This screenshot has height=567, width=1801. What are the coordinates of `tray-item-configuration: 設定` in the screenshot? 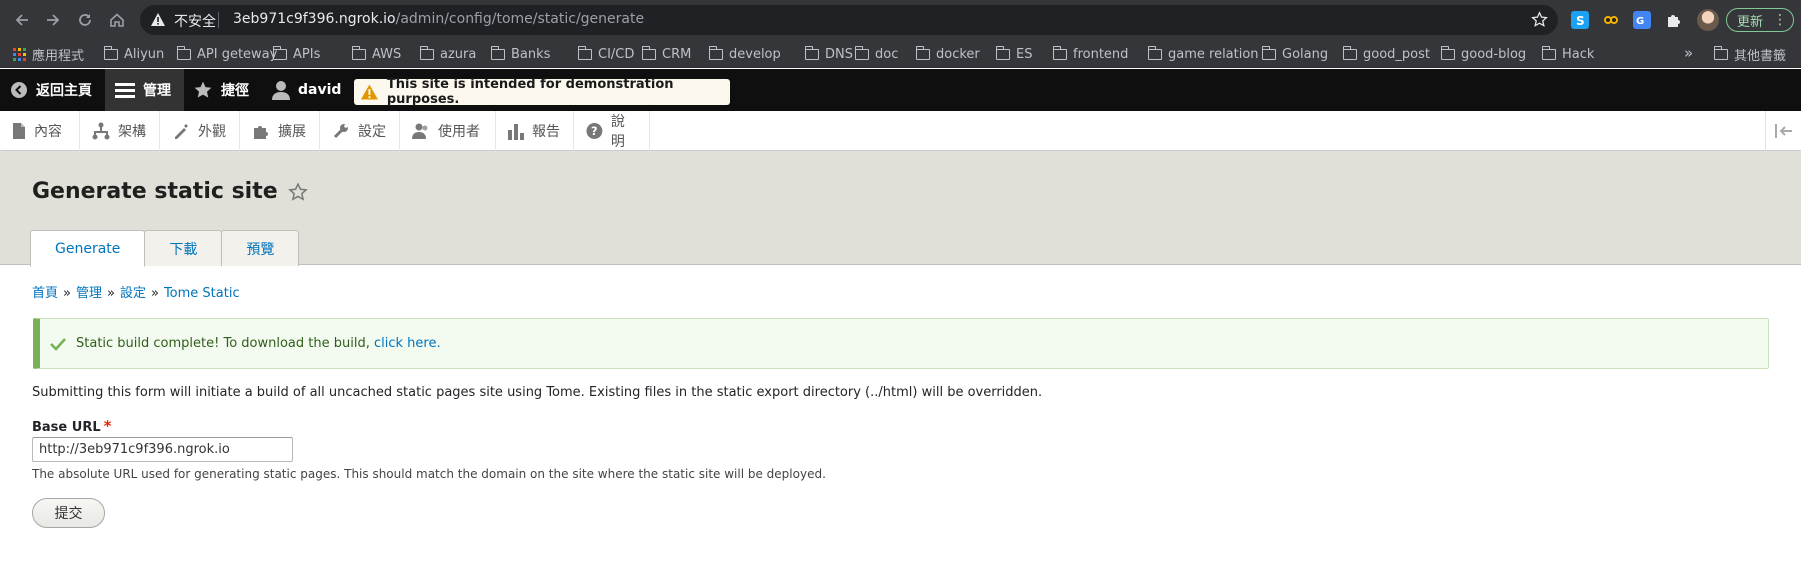 It's located at (360, 131).